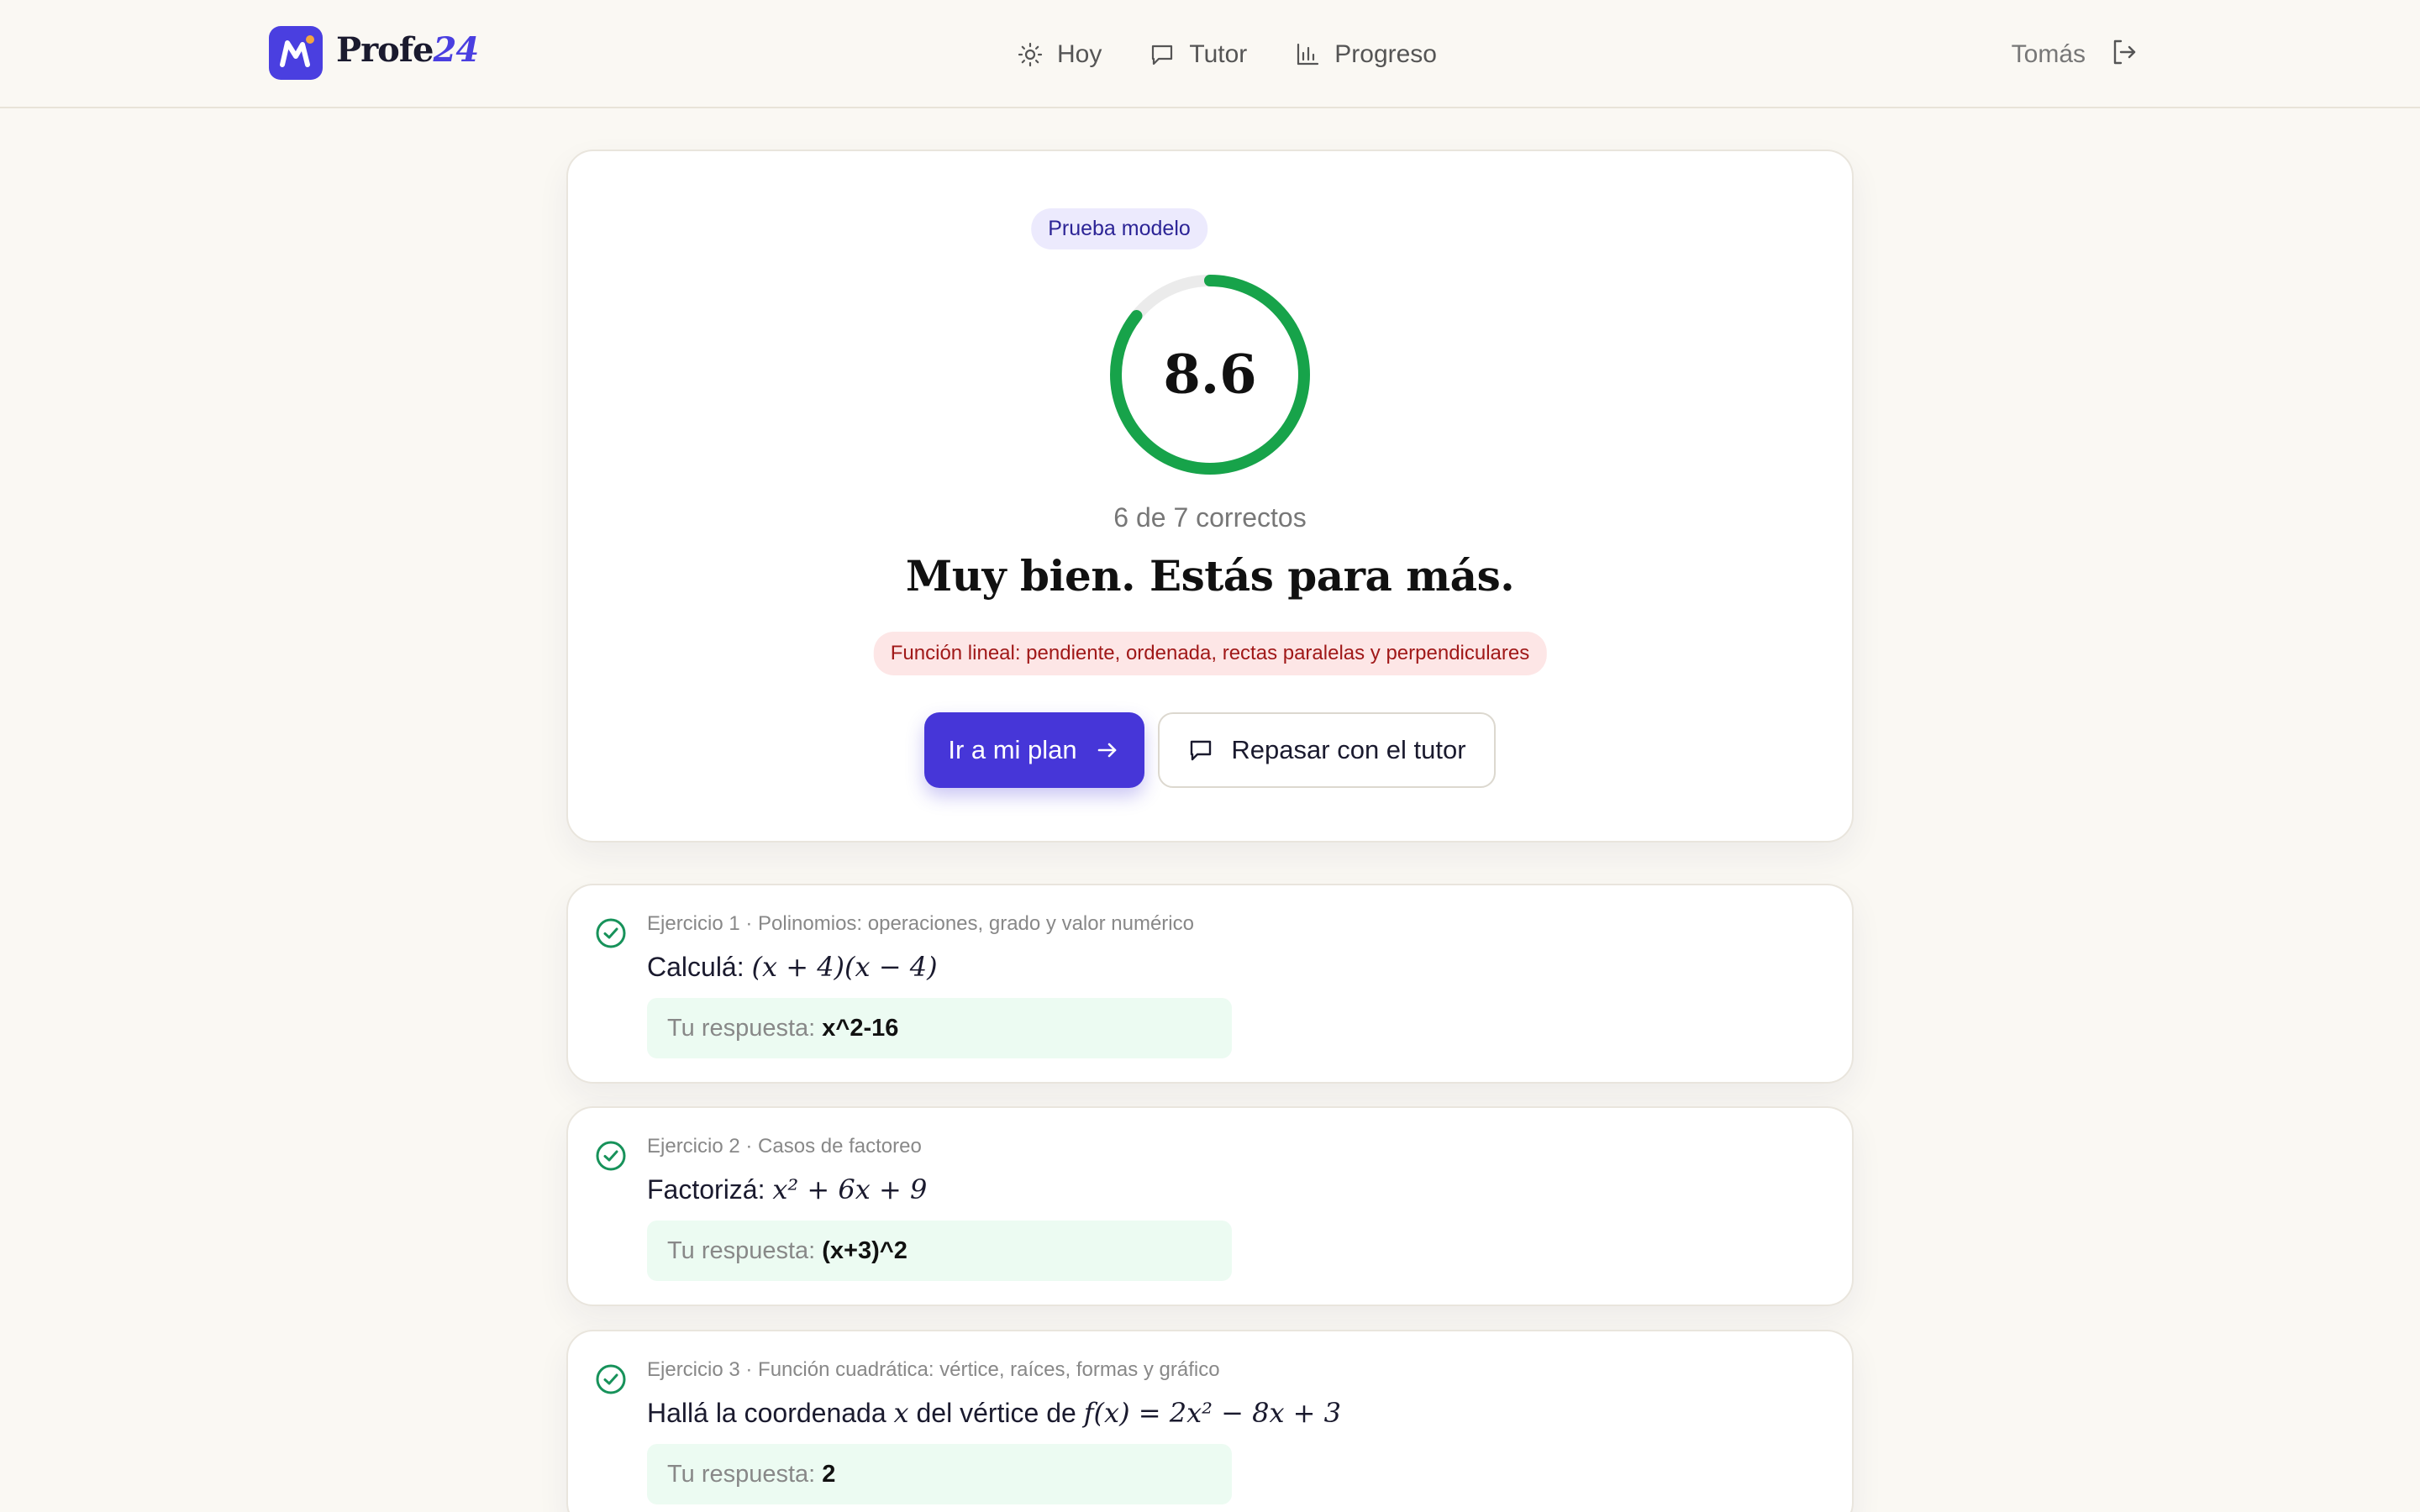 This screenshot has width=2420, height=1512. Describe the element at coordinates (1308, 54) in the screenshot. I see `bar-chart-icon` at that location.